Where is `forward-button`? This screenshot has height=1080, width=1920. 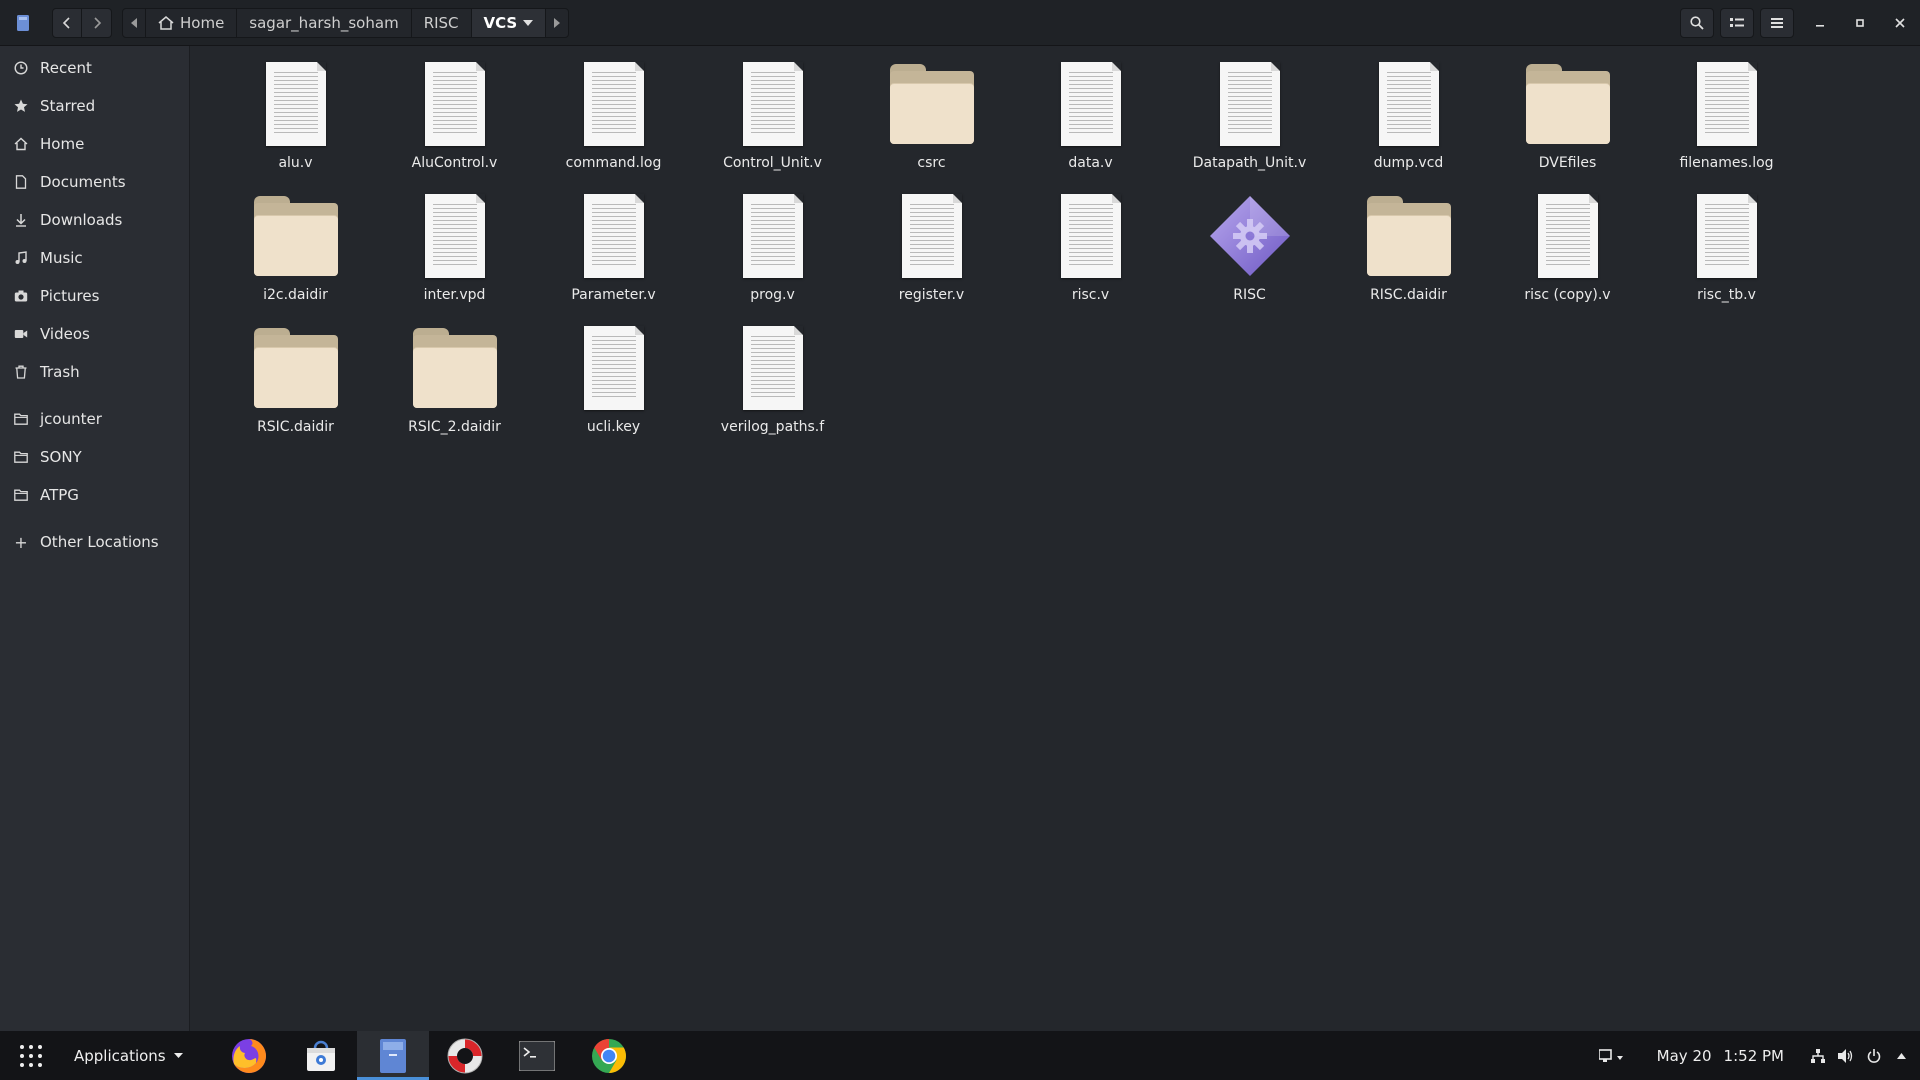
forward-button is located at coordinates (97, 22).